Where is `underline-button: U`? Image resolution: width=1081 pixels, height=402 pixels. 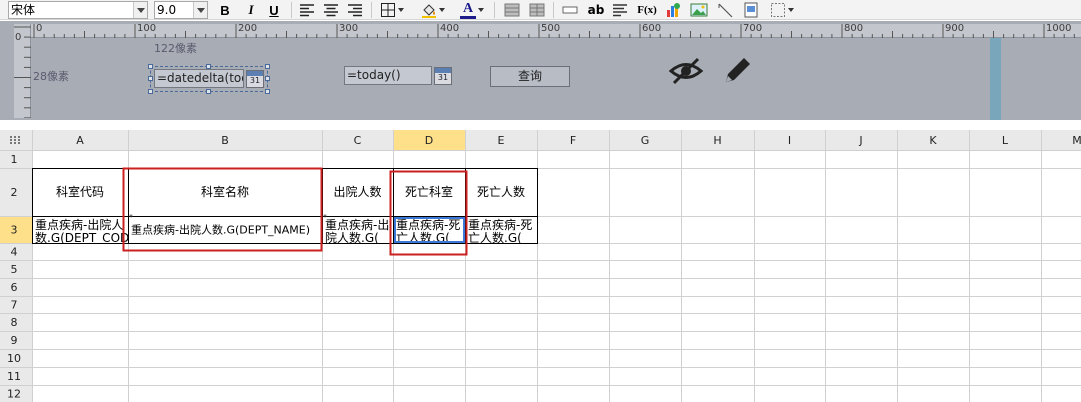
underline-button: U is located at coordinates (274, 10).